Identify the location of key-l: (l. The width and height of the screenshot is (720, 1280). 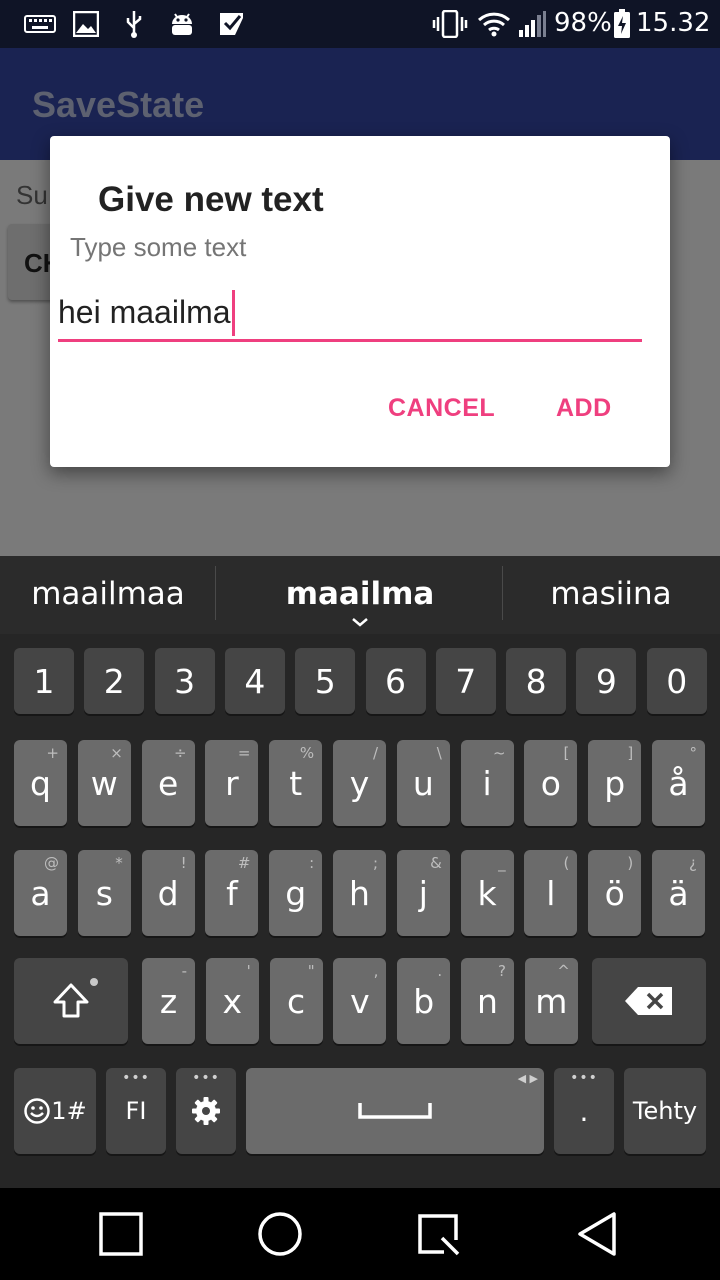
(551, 893).